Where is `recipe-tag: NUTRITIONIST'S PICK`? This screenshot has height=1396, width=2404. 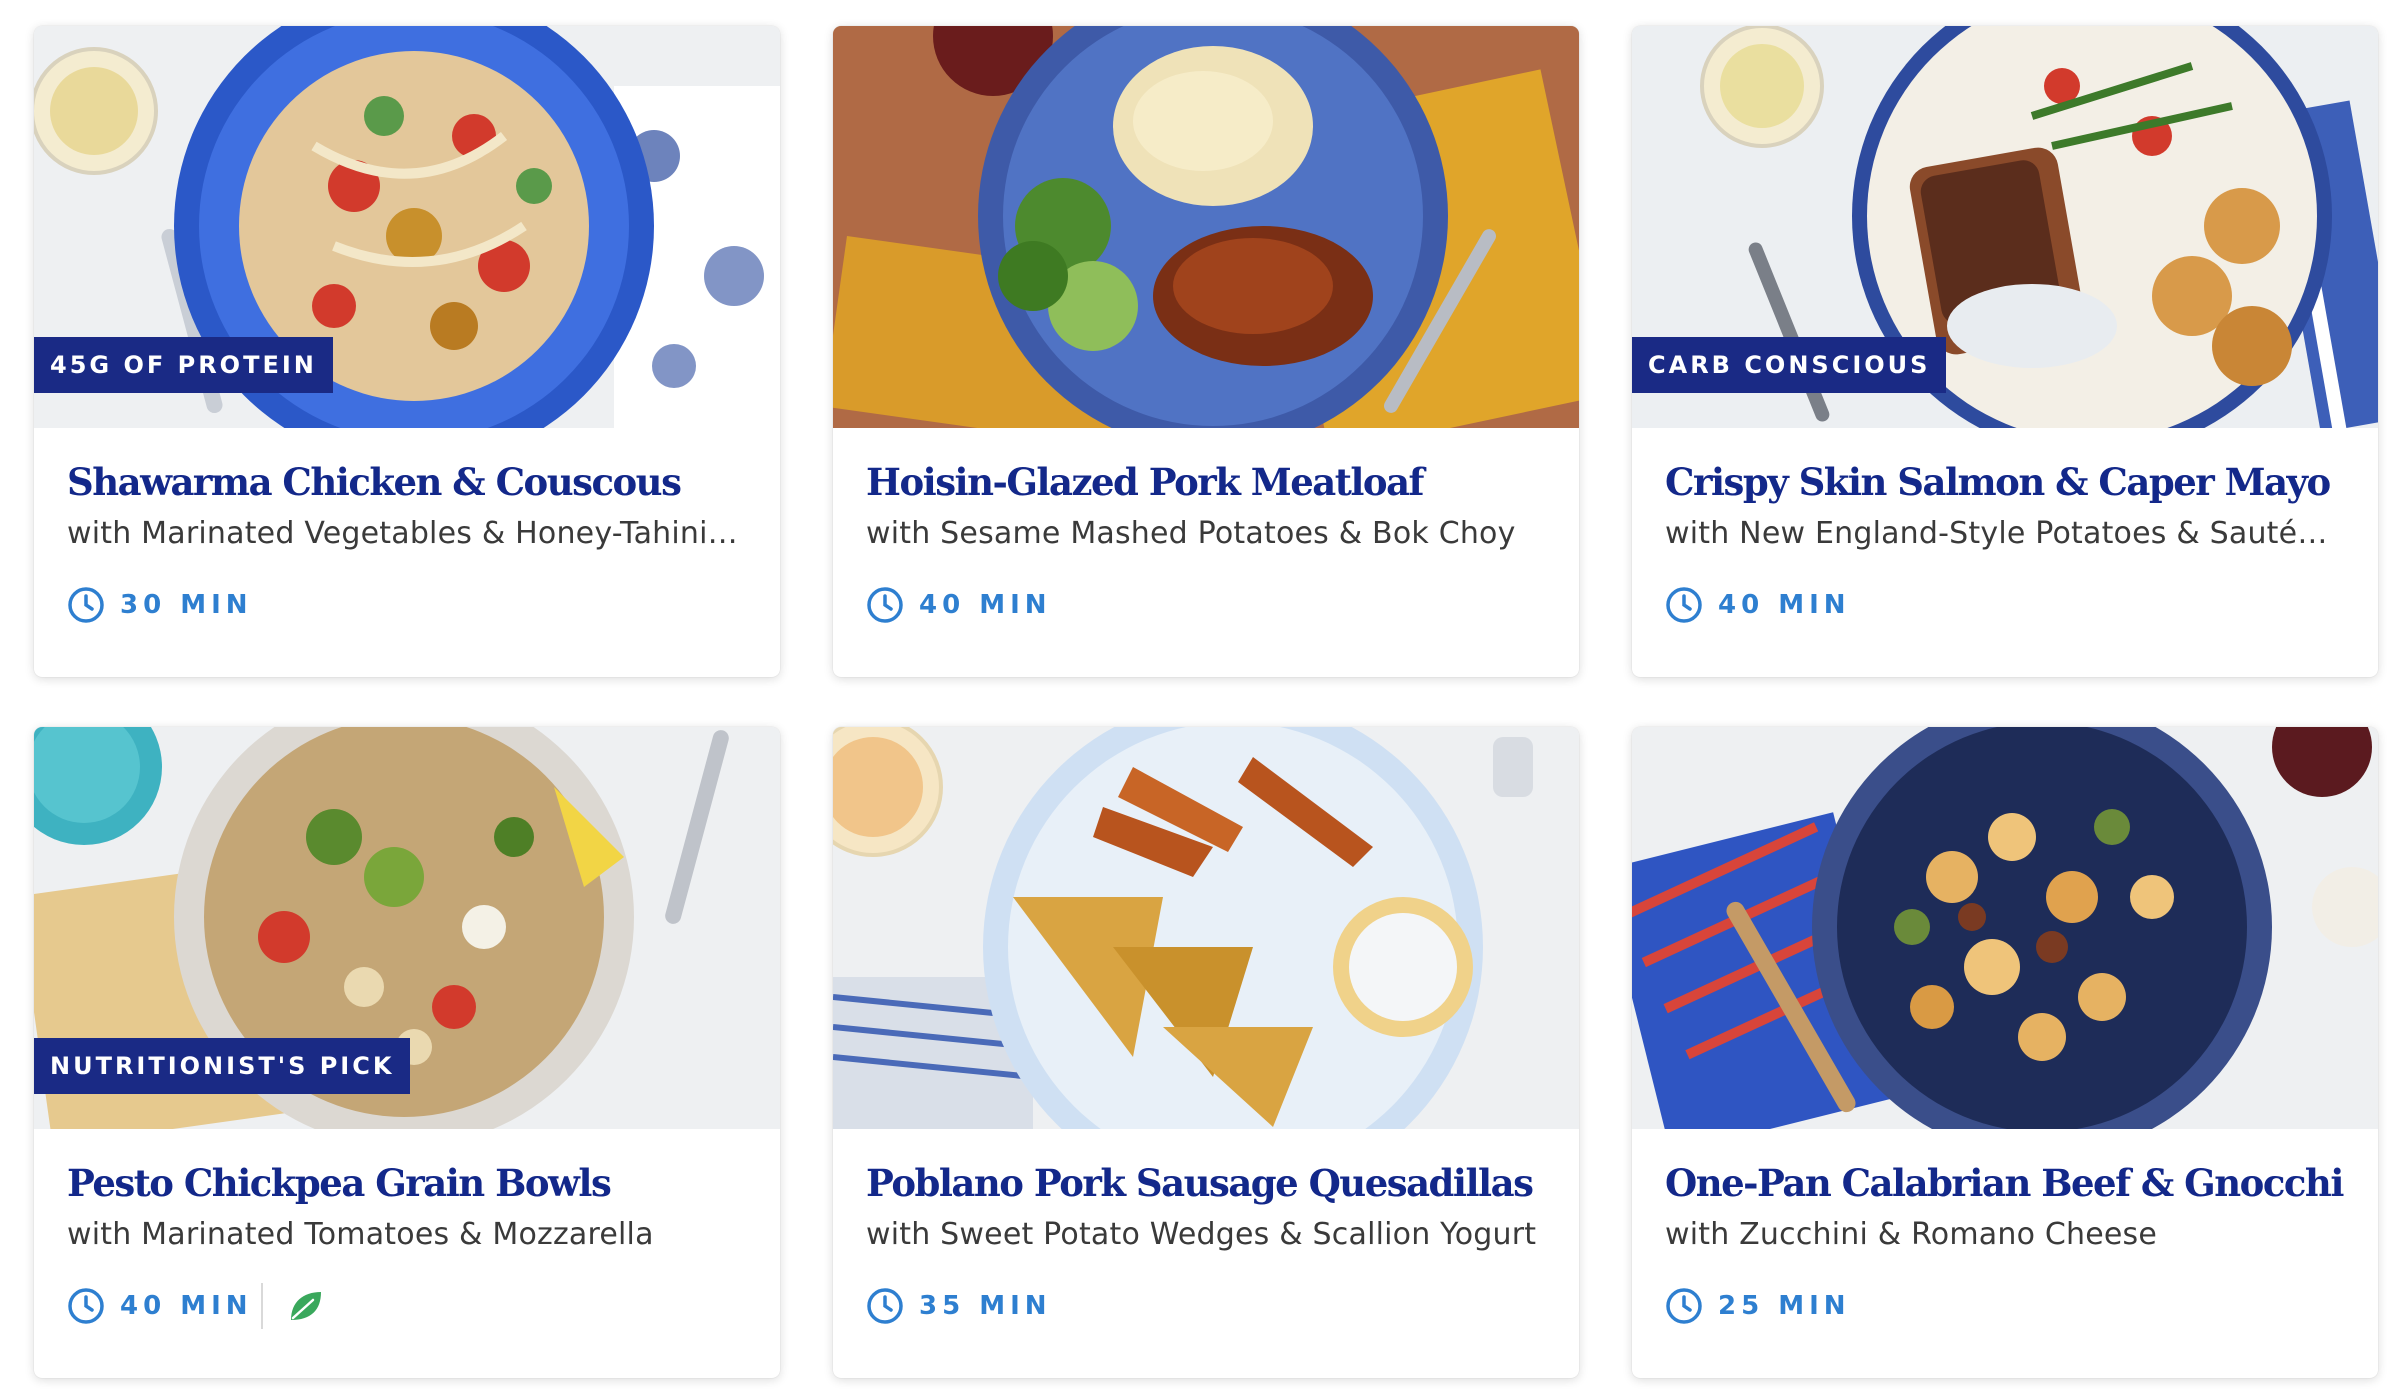 recipe-tag: NUTRITIONIST'S PICK is located at coordinates (222, 1066).